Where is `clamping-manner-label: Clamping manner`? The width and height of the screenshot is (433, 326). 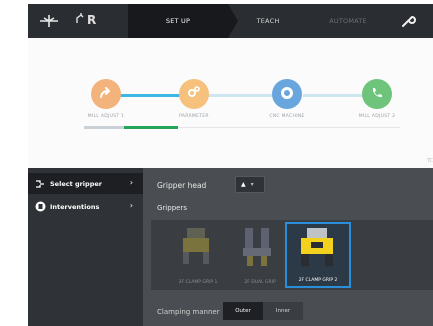 clamping-manner-label: Clamping manner is located at coordinates (188, 312).